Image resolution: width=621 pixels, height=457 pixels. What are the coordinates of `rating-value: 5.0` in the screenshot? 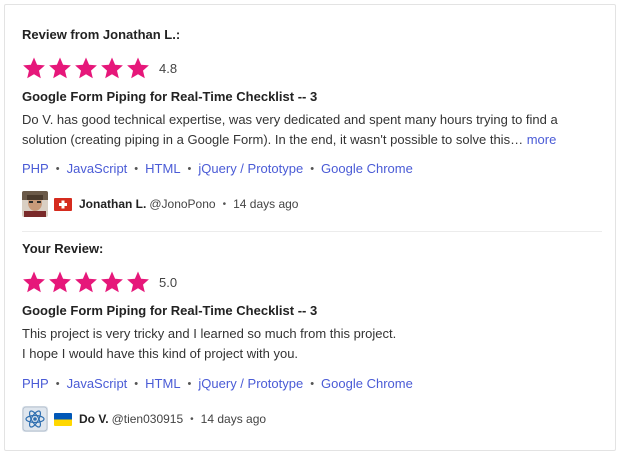 It's located at (168, 282).